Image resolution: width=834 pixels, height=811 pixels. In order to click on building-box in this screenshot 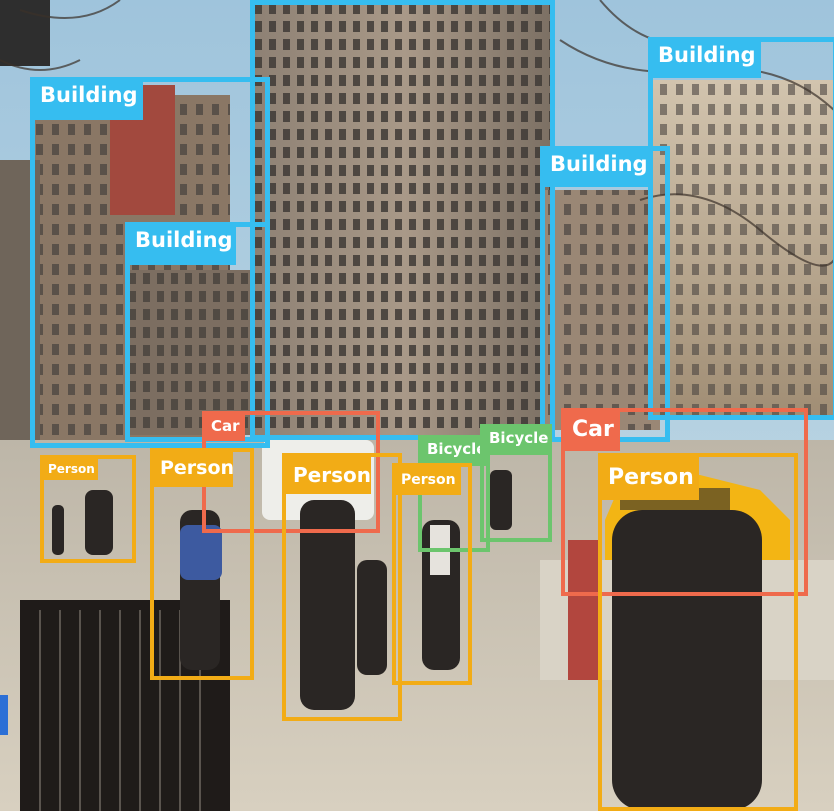, I will do `click(741, 228)`.